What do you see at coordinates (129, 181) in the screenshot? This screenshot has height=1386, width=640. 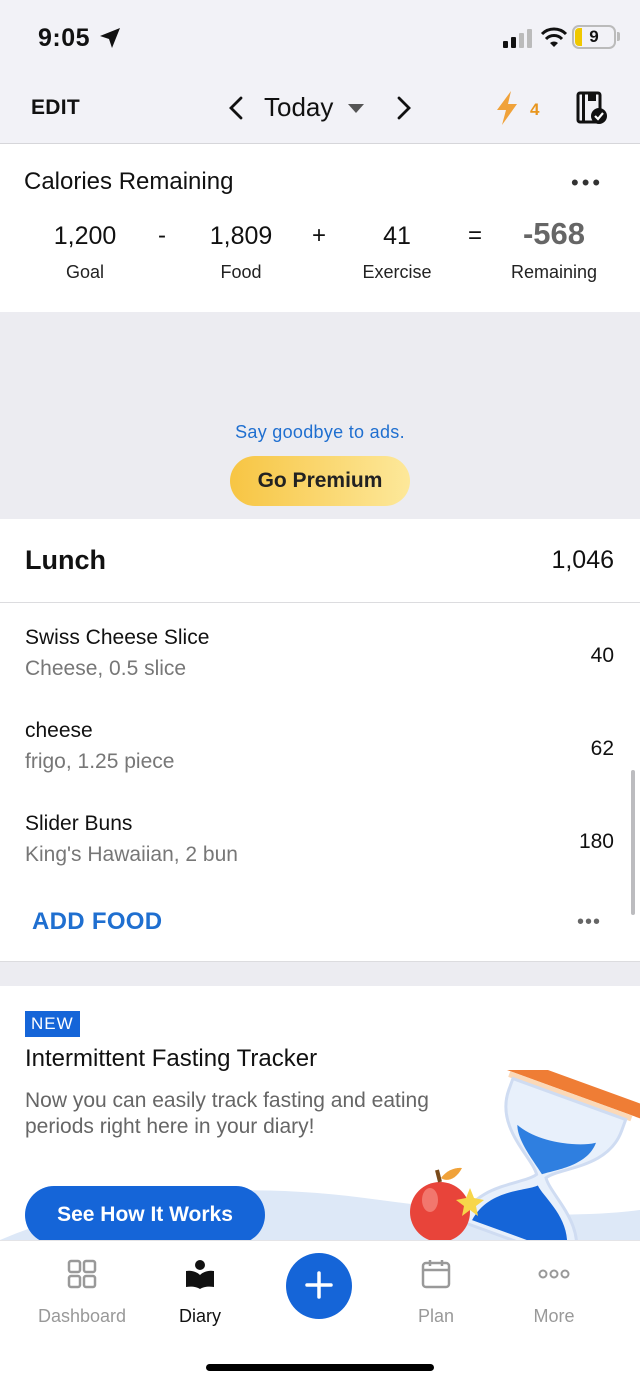 I see `calories-remaining-title: Calories Remaining` at bounding box center [129, 181].